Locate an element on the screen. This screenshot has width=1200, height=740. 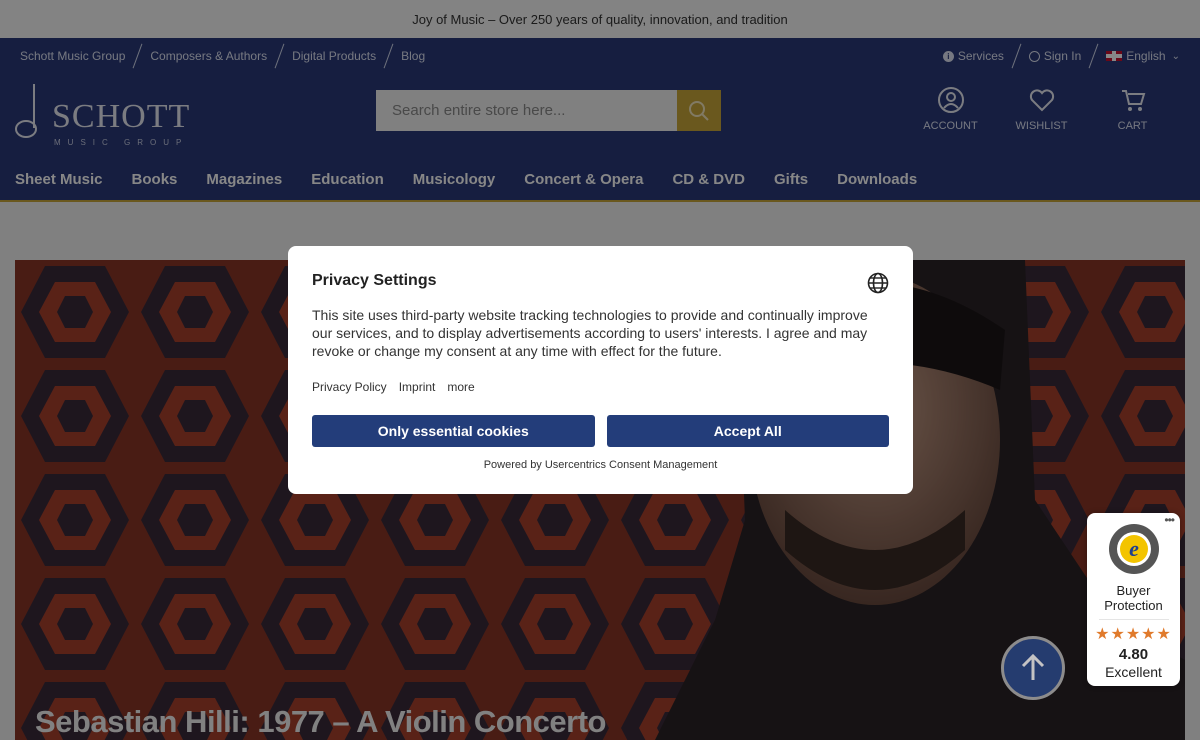
label-line-2: Protection is located at coordinates (1133, 605).